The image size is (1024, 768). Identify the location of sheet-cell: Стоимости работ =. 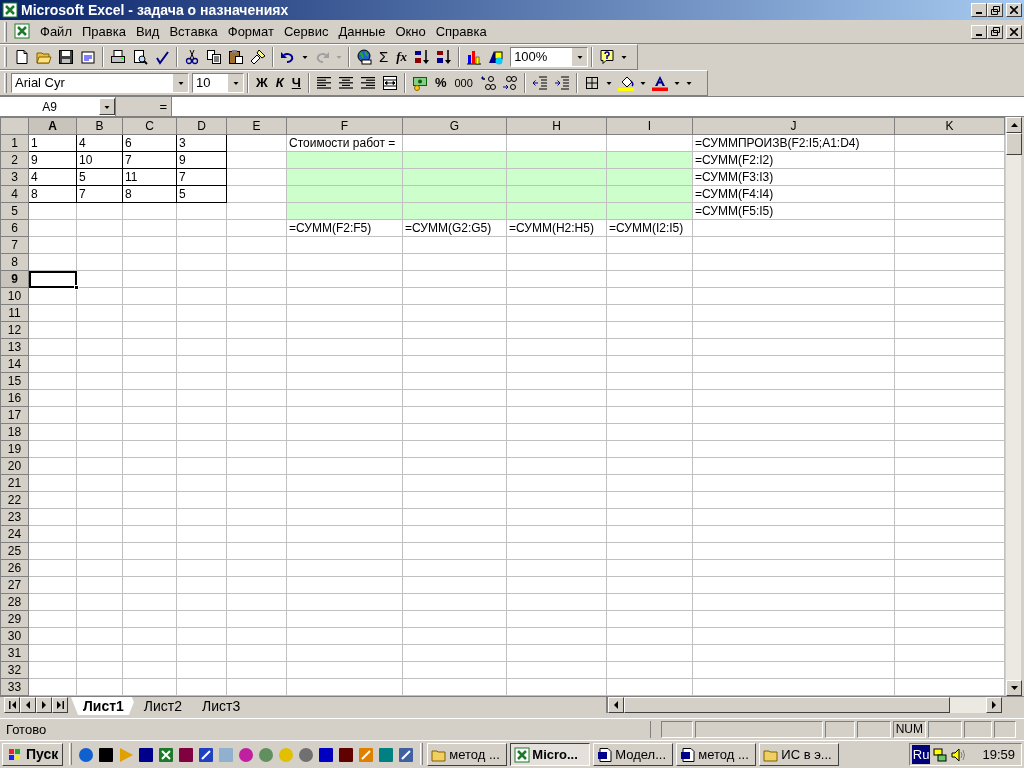
(344, 143).